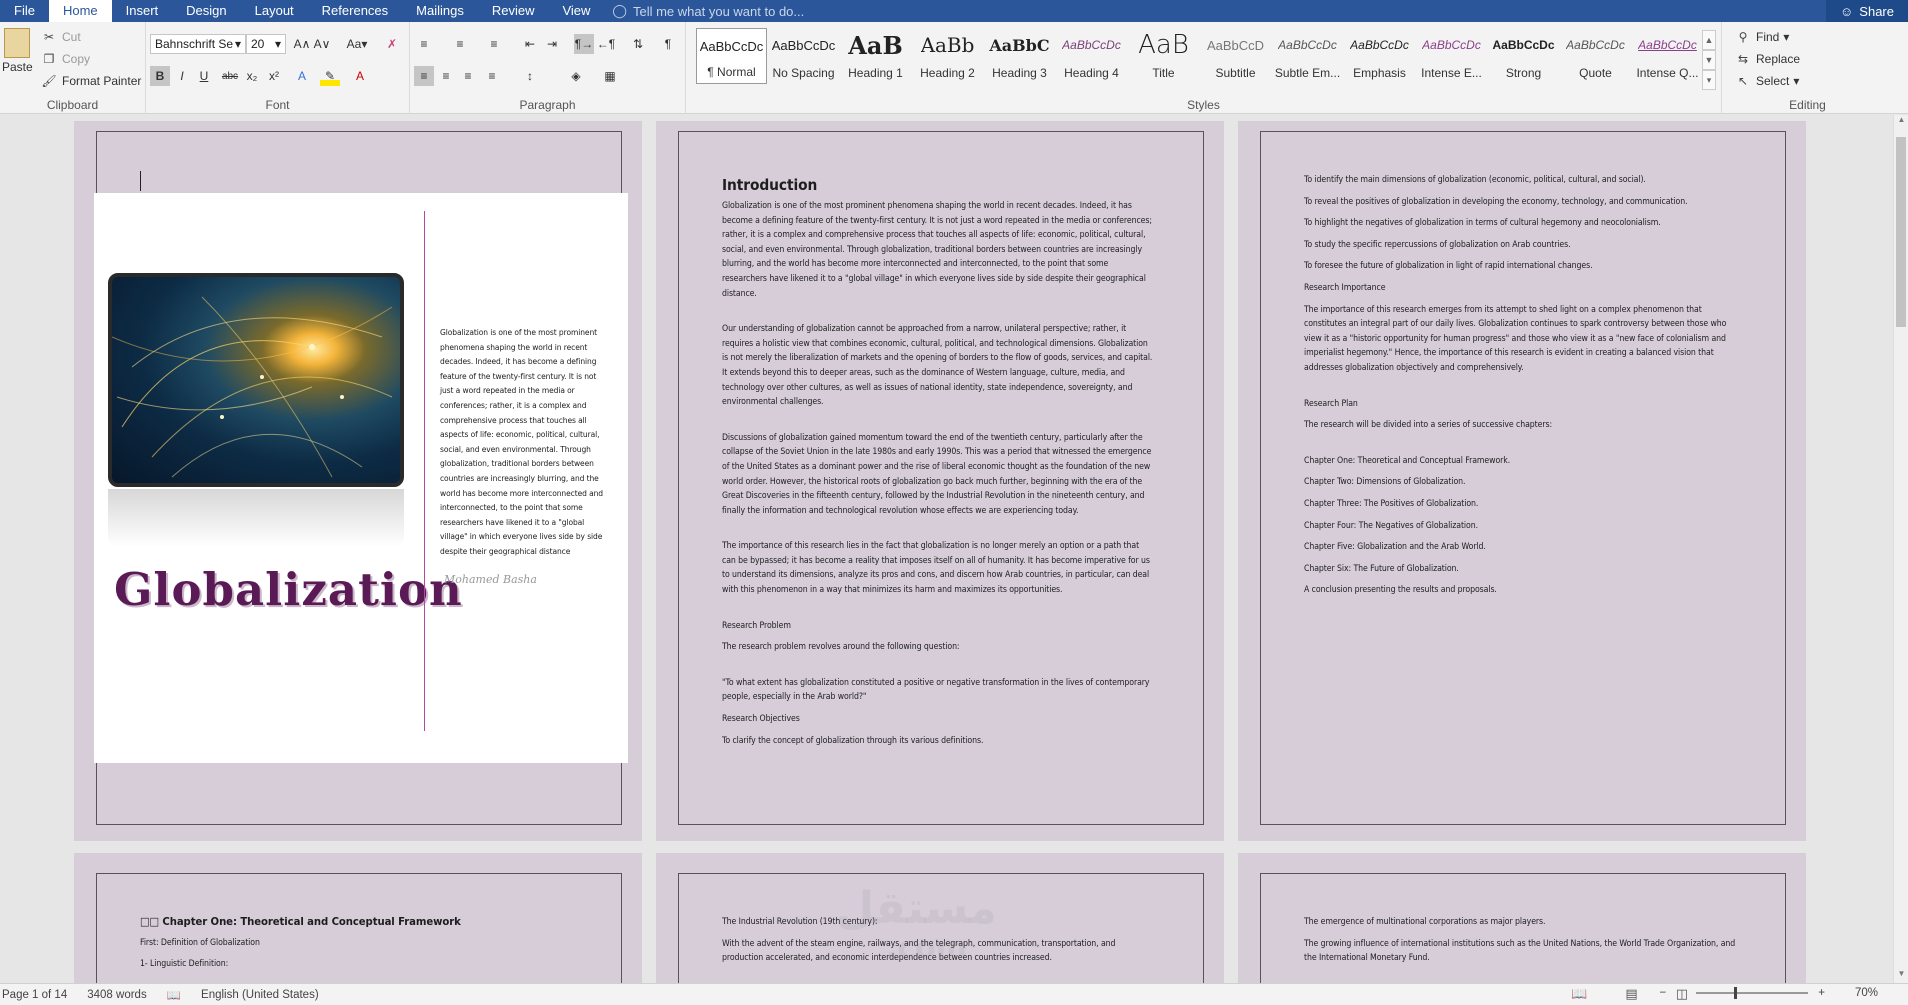  What do you see at coordinates (1019, 73) in the screenshot?
I see `style-name: Heading 3` at bounding box center [1019, 73].